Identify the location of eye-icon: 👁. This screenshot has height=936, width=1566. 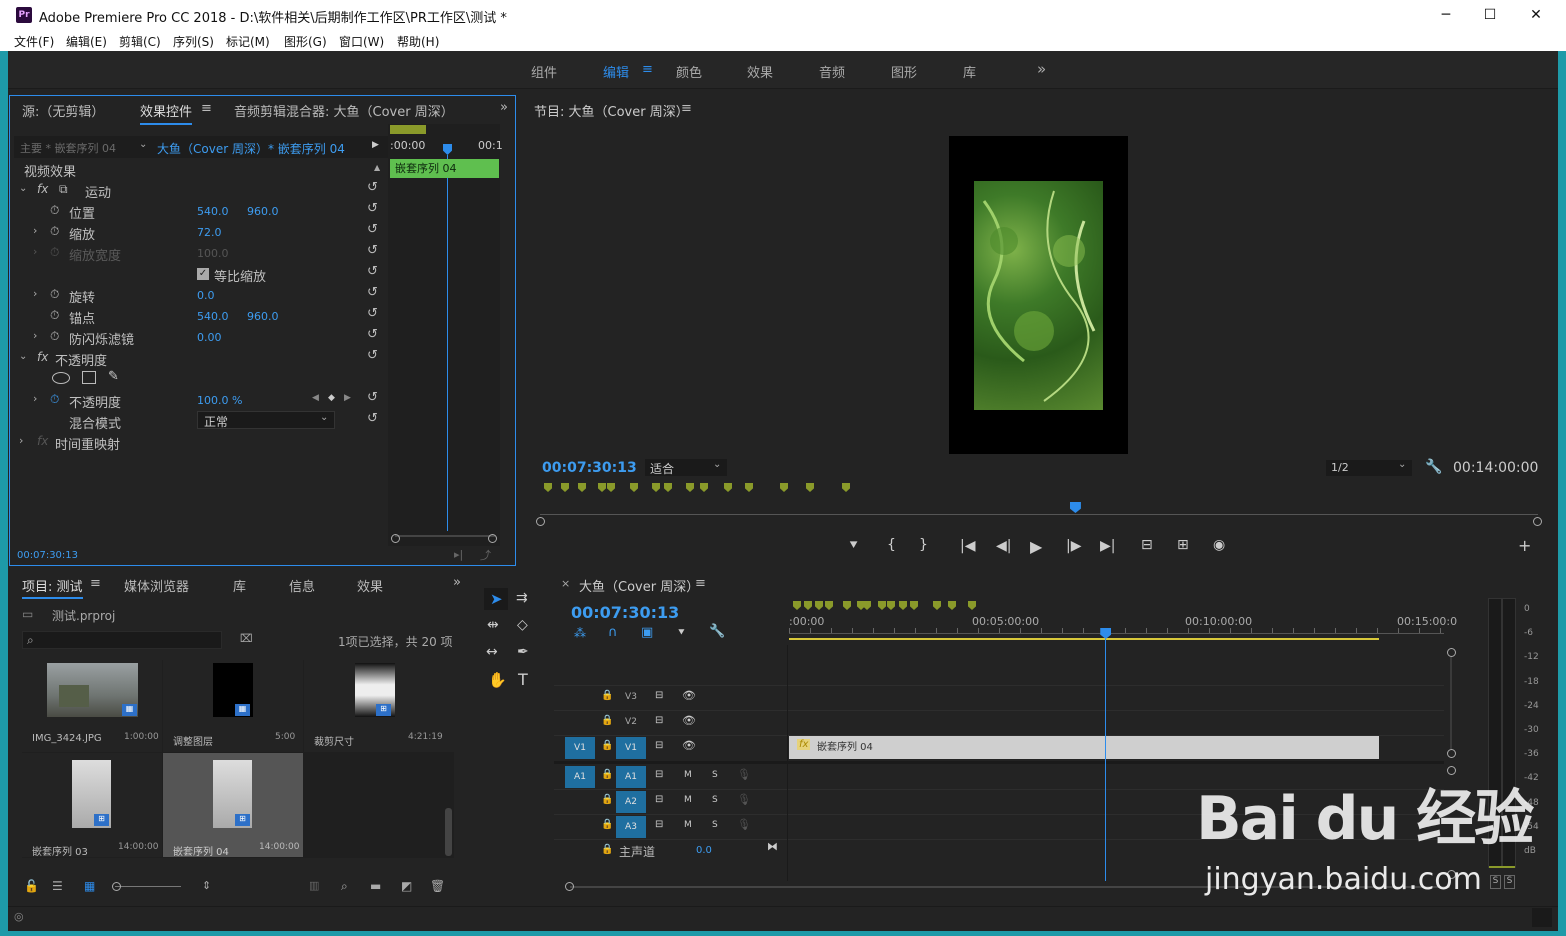
(689, 745).